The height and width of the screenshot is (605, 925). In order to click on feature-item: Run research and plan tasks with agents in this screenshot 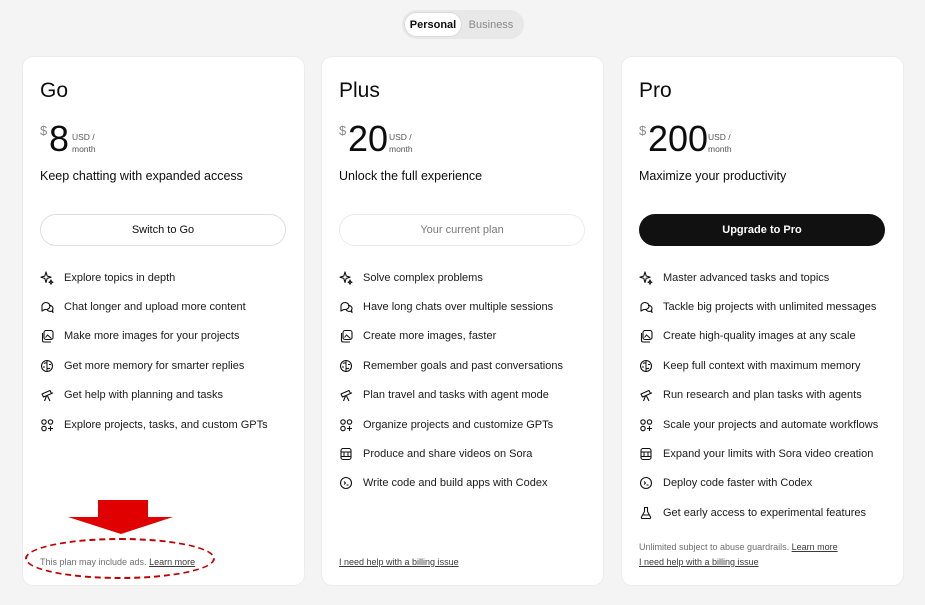, I will do `click(758, 395)`.